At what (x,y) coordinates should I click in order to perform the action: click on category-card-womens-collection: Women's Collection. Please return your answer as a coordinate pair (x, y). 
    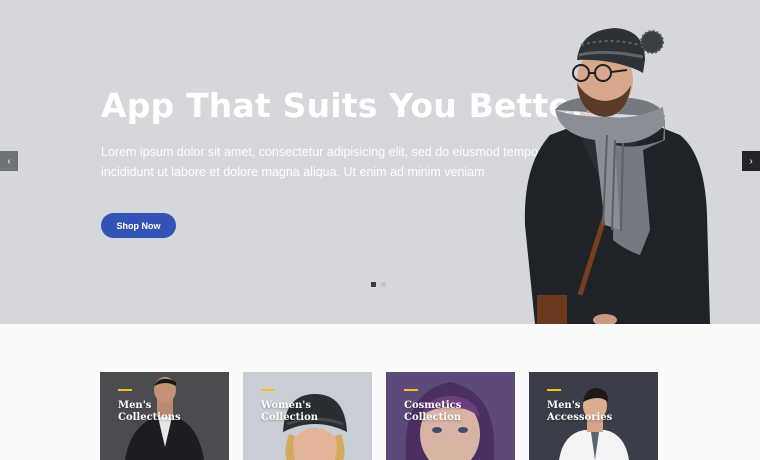
    Looking at the image, I should click on (307, 416).